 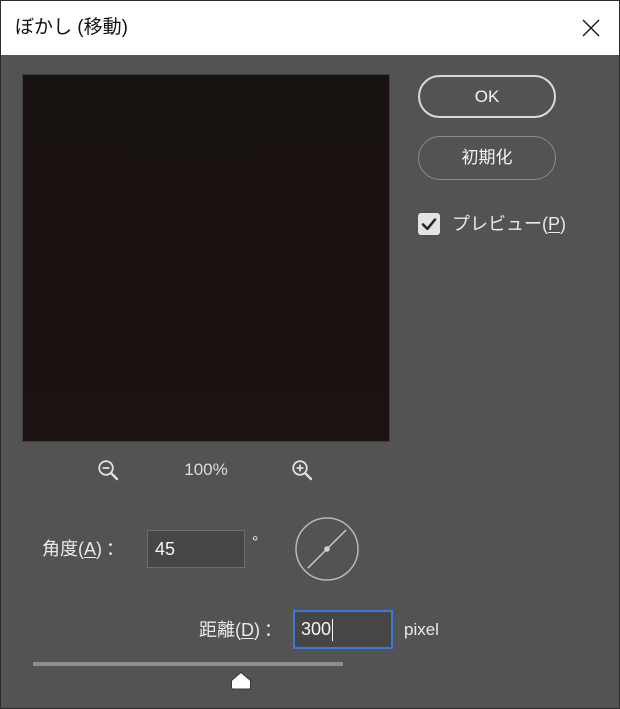 I want to click on distance-input: 300, so click(x=343, y=629).